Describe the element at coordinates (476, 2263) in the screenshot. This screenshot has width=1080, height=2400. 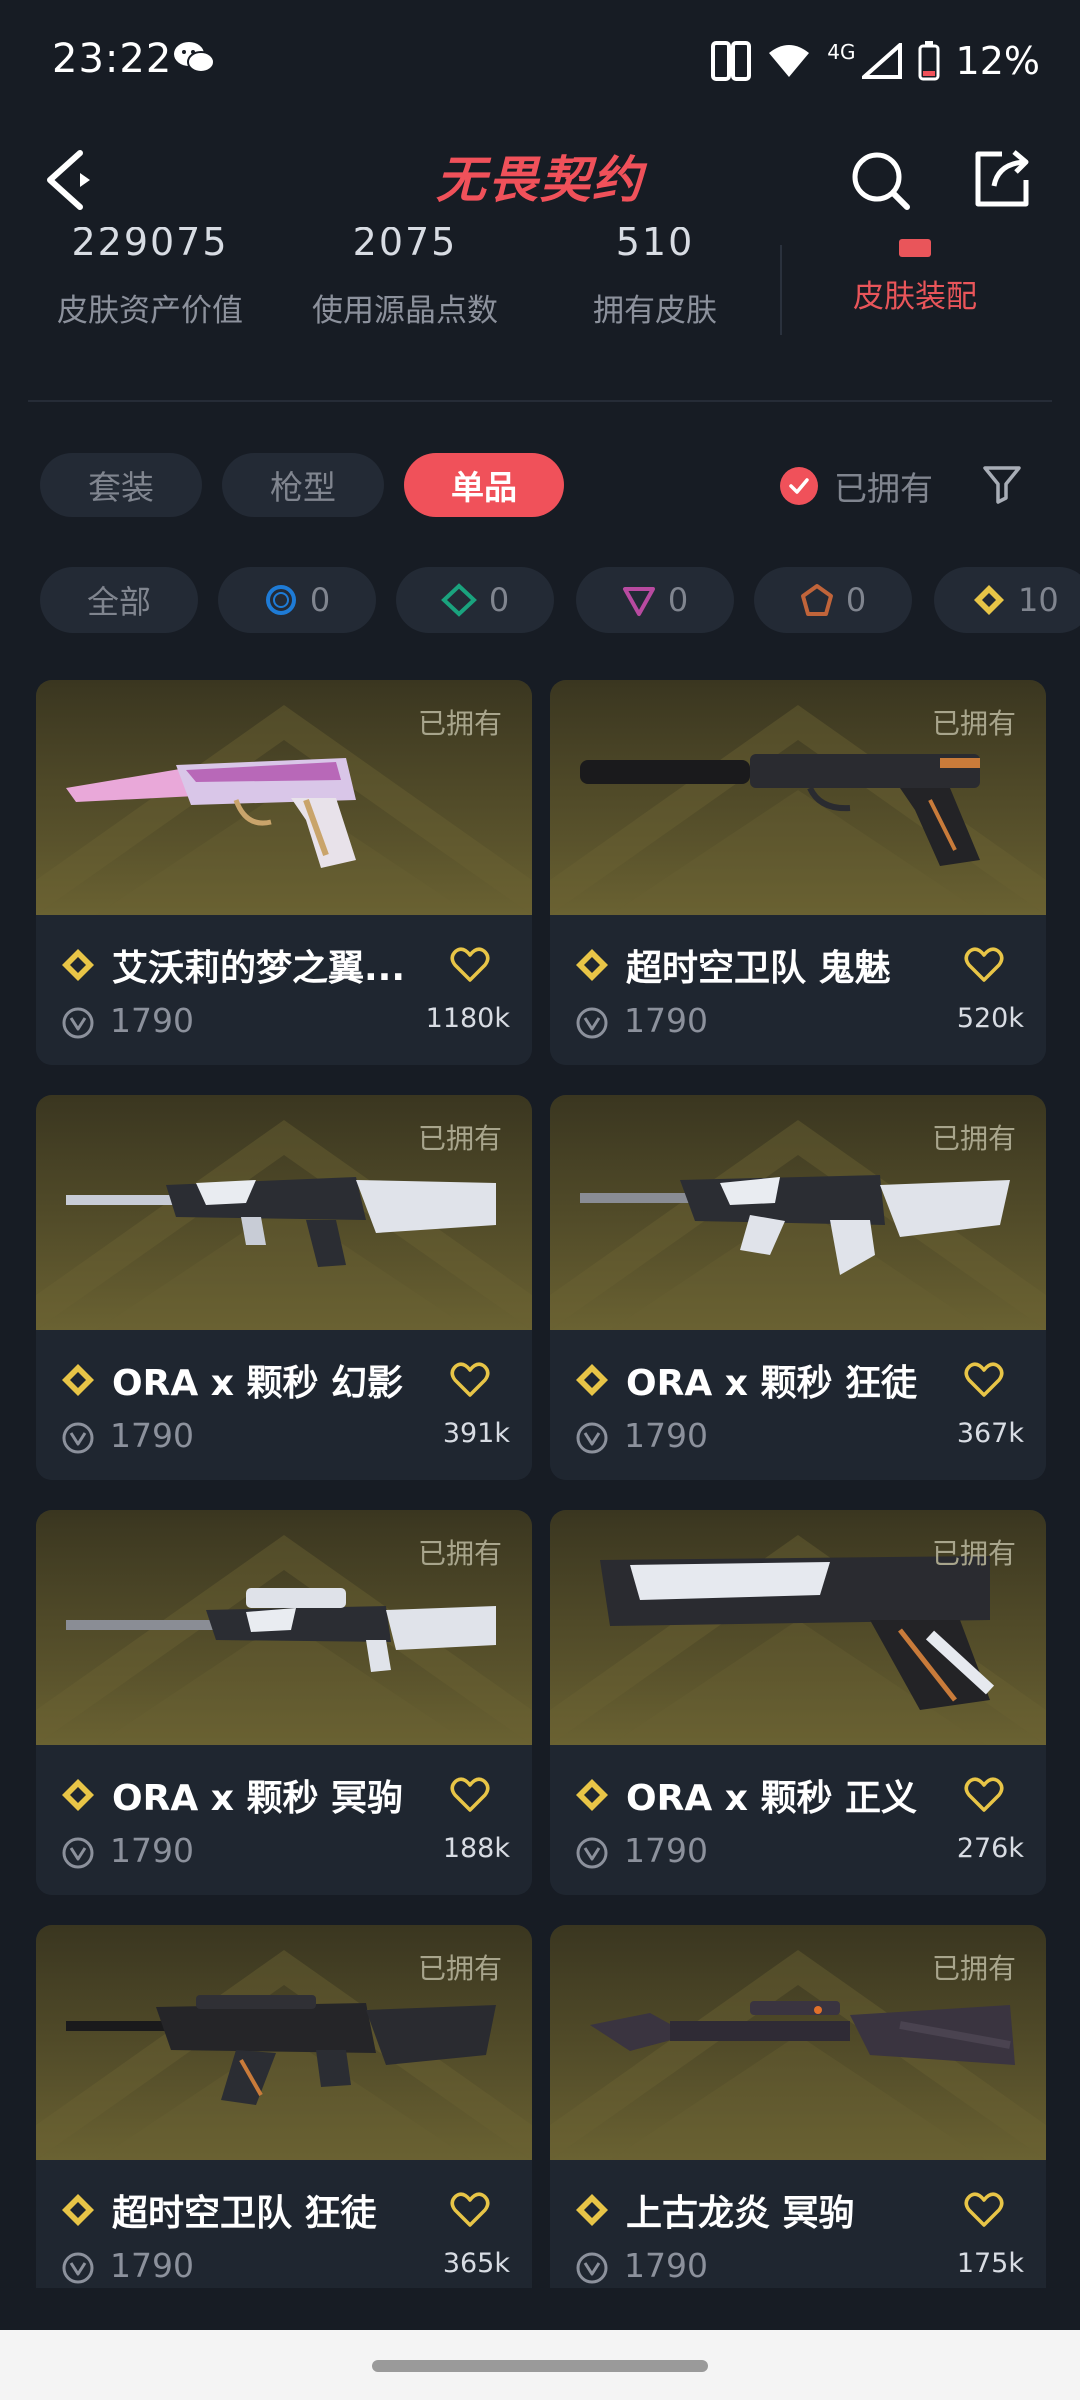
I see `like-count: 365k` at that location.